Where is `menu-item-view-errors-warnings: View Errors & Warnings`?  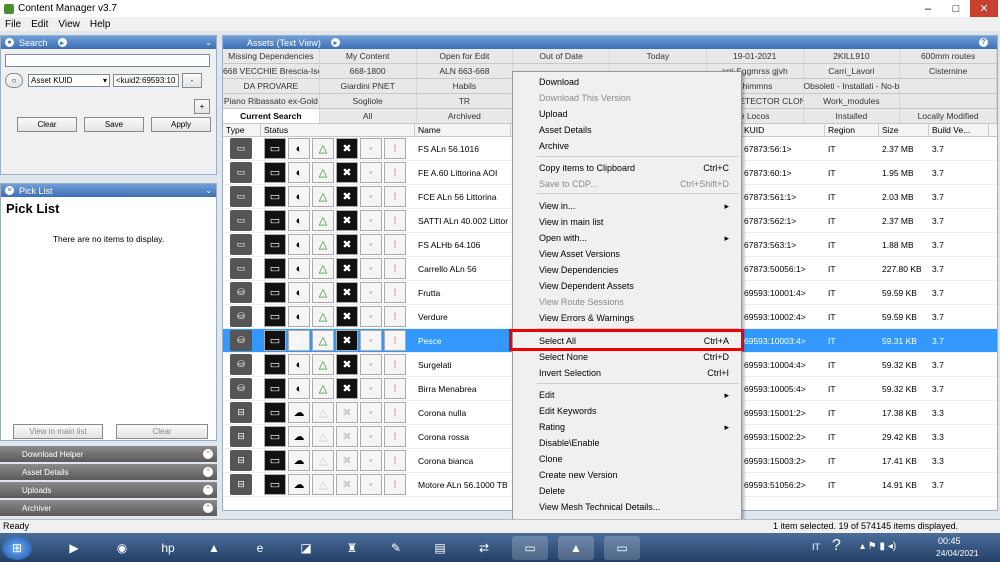
menu-item-view-errors-warnings: View Errors & Warnings is located at coordinates (637, 318).